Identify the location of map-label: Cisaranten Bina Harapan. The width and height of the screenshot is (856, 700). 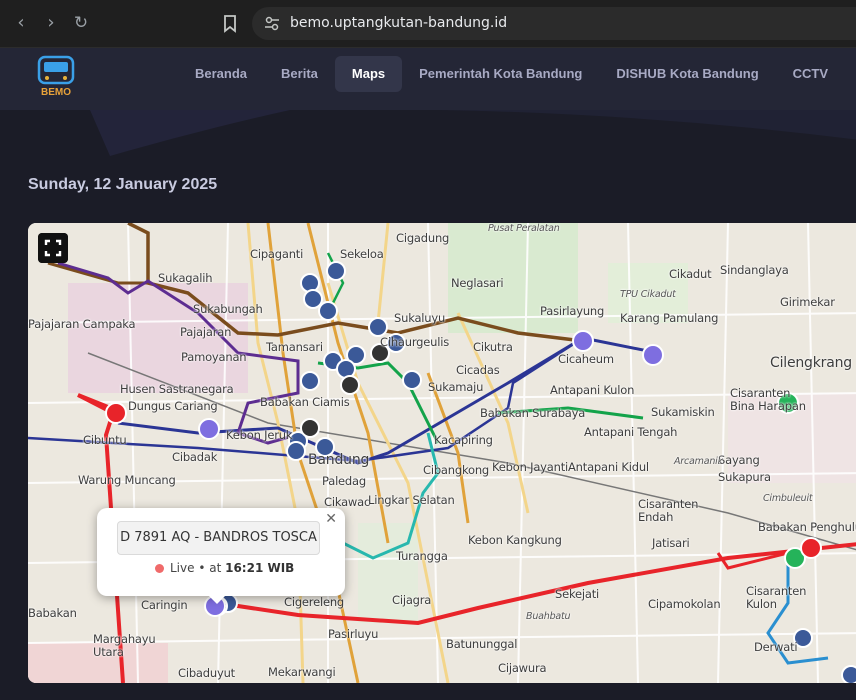
(768, 399).